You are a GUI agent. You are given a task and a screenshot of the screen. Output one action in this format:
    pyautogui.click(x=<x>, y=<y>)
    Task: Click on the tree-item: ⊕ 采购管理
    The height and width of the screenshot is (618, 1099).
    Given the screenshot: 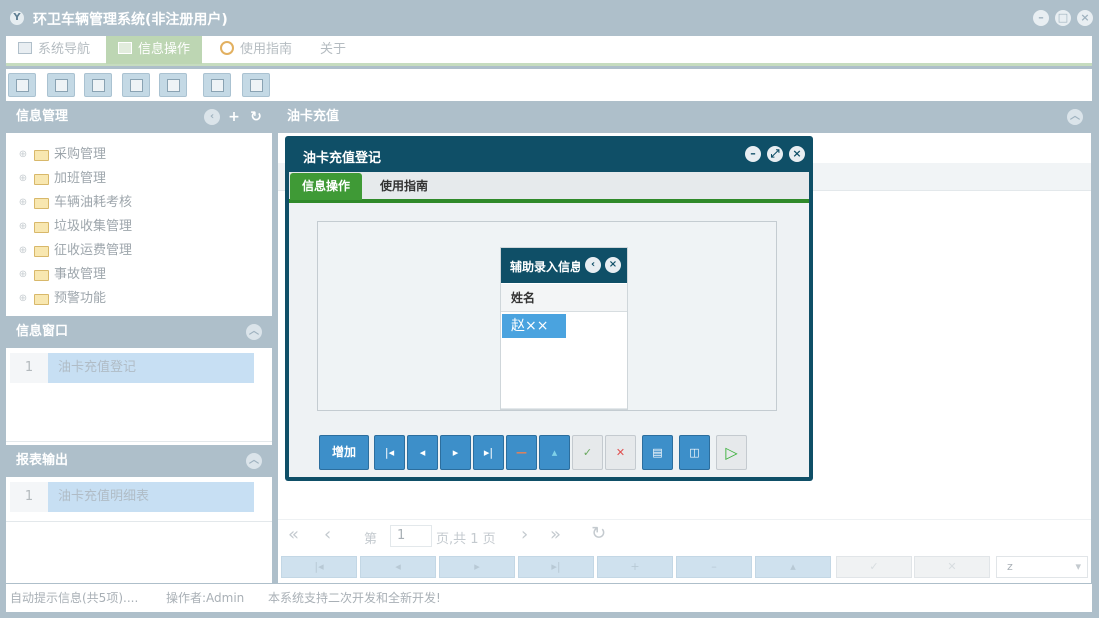 What is the action you would take?
    pyautogui.click(x=75, y=155)
    